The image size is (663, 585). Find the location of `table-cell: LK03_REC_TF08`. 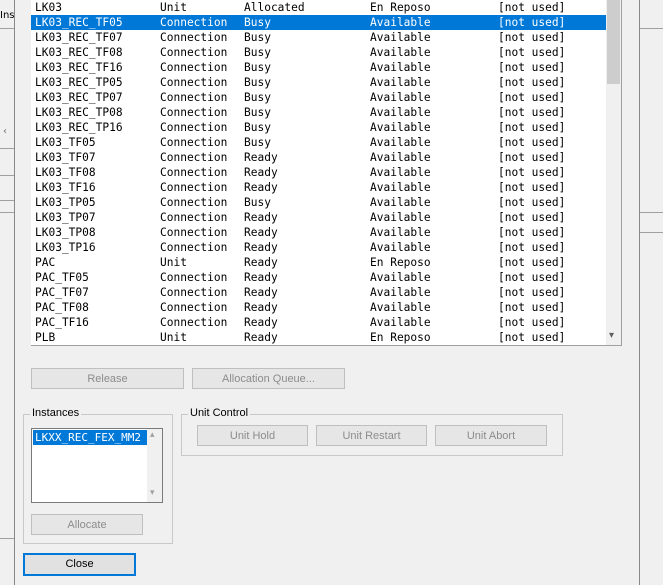

table-cell: LK03_REC_TF08 is located at coordinates (79, 52).